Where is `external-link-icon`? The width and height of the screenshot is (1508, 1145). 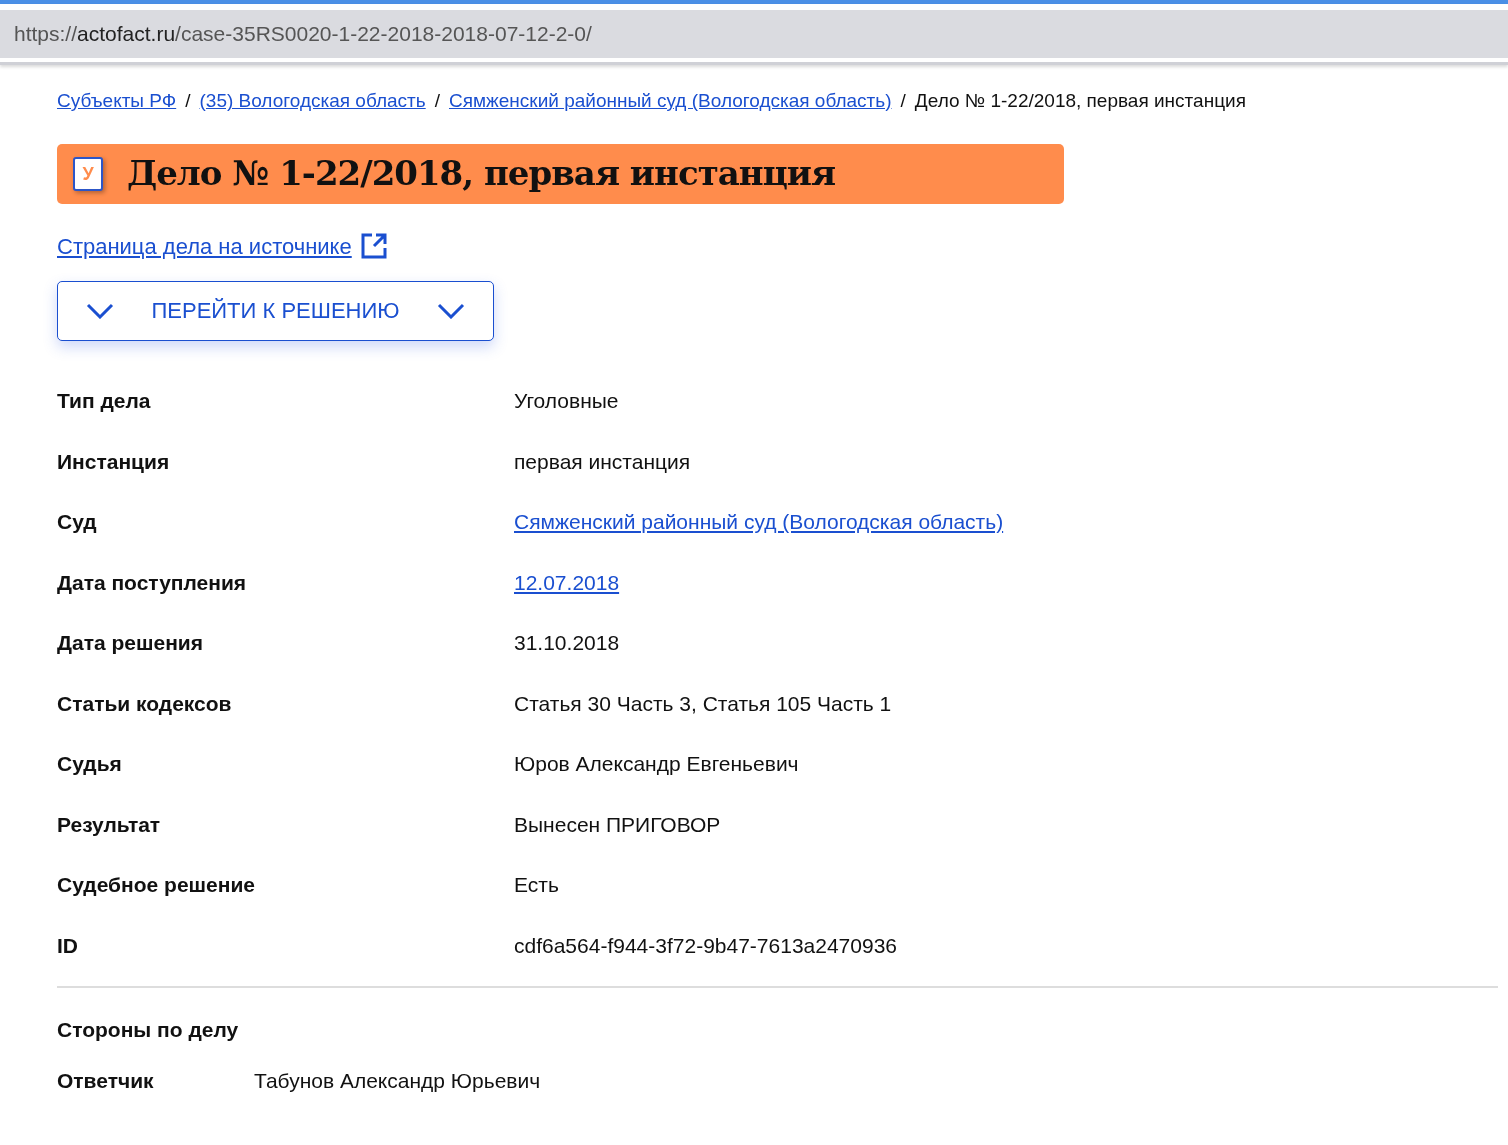
external-link-icon is located at coordinates (373, 246).